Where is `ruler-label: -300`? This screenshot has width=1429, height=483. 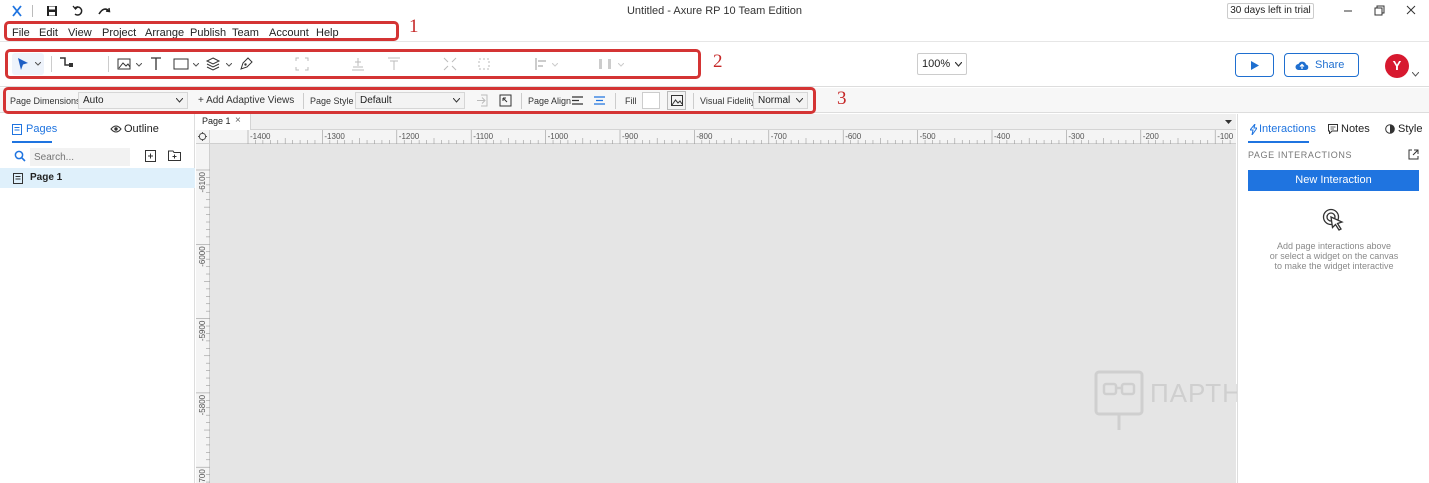 ruler-label: -300 is located at coordinates (1076, 136).